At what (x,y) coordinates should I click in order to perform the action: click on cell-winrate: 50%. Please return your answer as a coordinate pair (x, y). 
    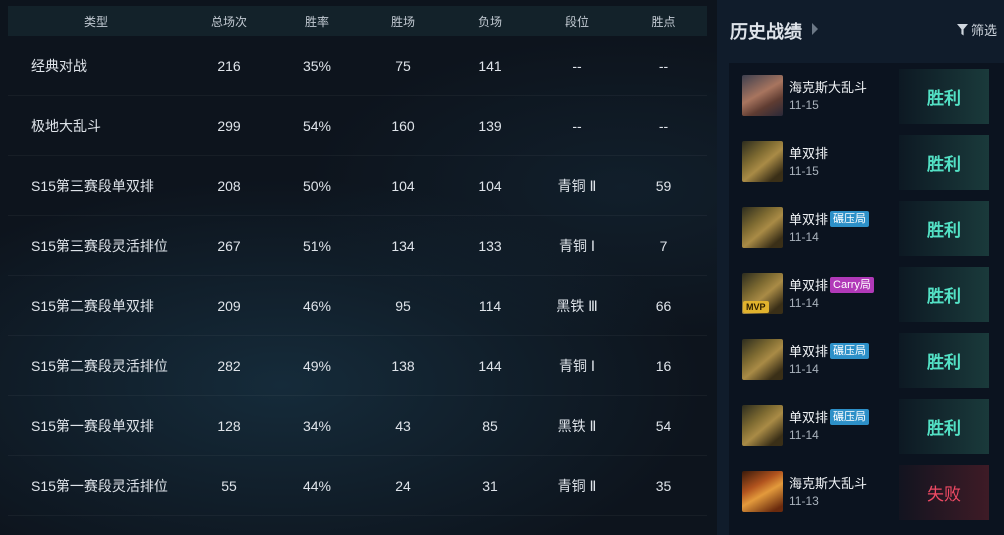
    Looking at the image, I should click on (317, 185).